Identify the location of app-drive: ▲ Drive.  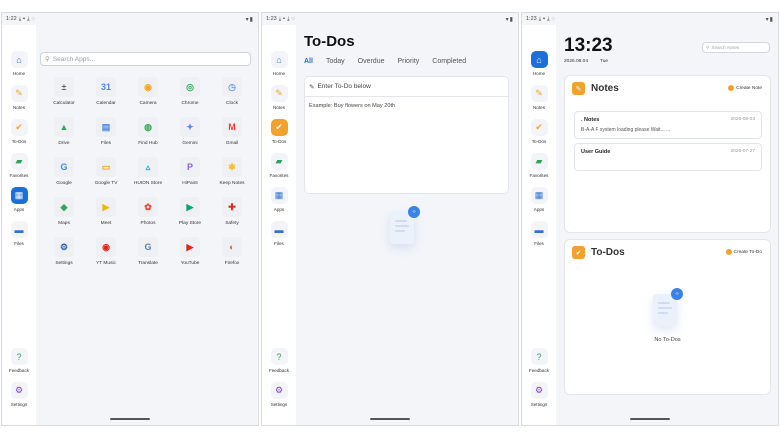
(64, 137).